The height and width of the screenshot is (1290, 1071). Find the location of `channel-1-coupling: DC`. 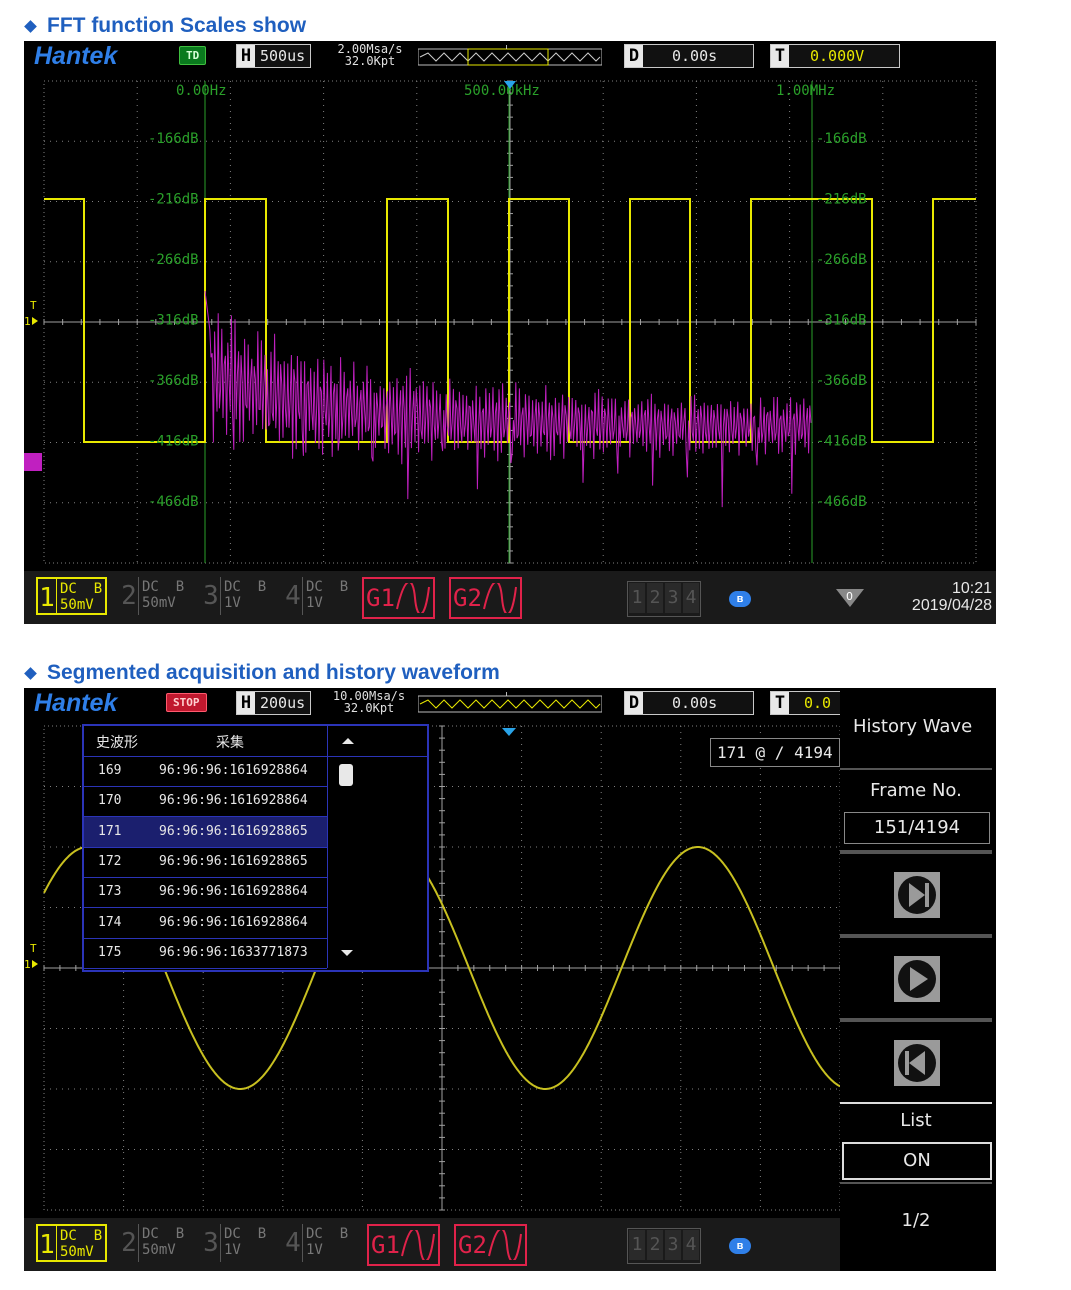

channel-1-coupling: DC is located at coordinates (68, 589).